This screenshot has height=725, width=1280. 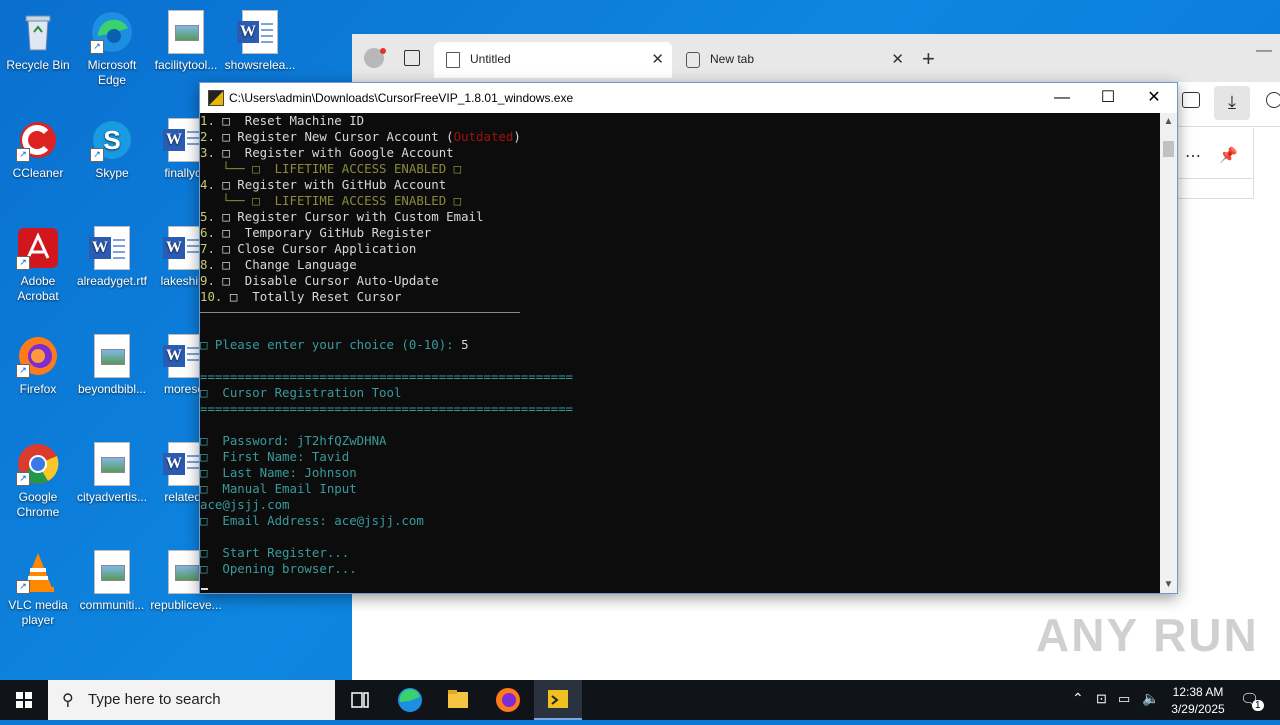 What do you see at coordinates (1108, 97) in the screenshot?
I see `maximize-button: ☐` at bounding box center [1108, 97].